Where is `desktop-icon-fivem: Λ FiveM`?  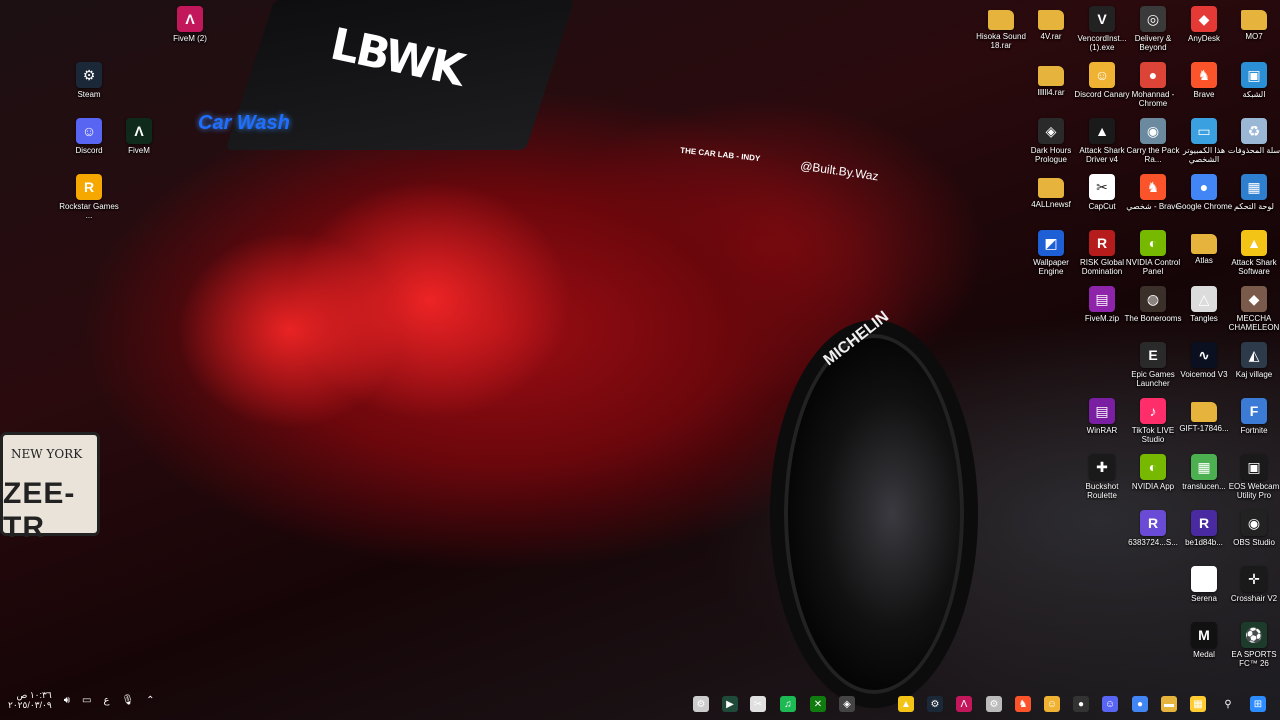 desktop-icon-fivem: Λ FiveM is located at coordinates (139, 136).